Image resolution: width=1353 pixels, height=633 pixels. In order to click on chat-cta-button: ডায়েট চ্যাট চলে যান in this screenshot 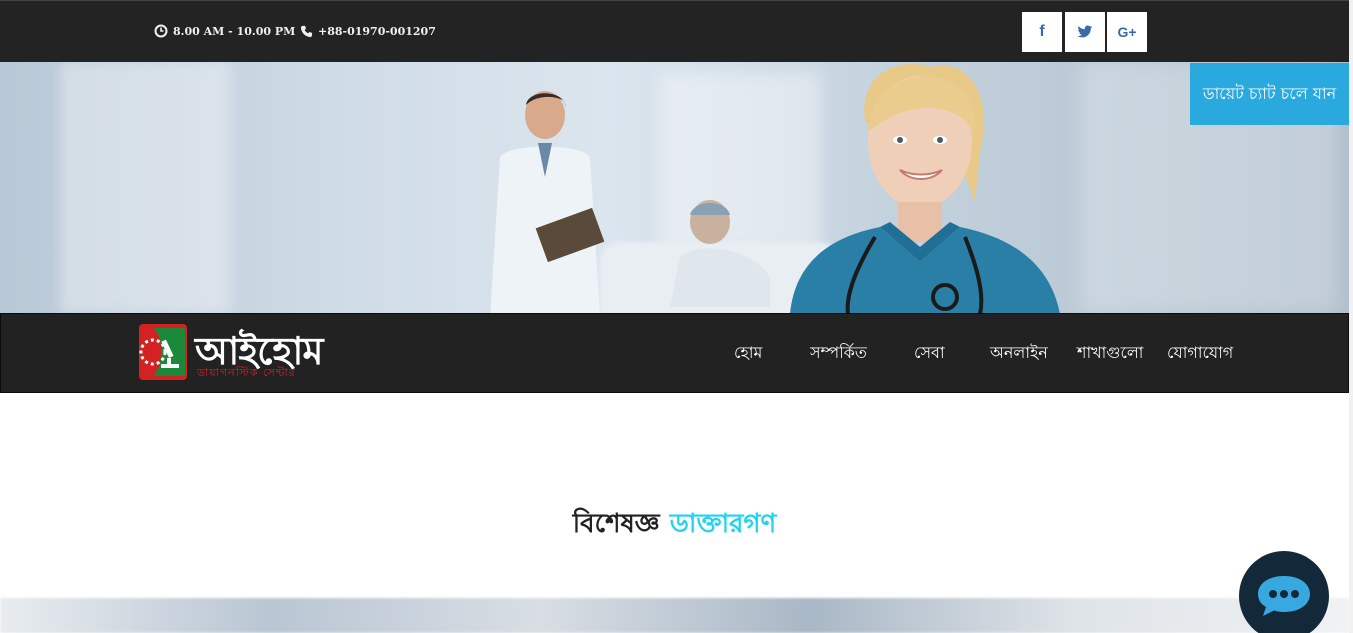, I will do `click(1269, 94)`.